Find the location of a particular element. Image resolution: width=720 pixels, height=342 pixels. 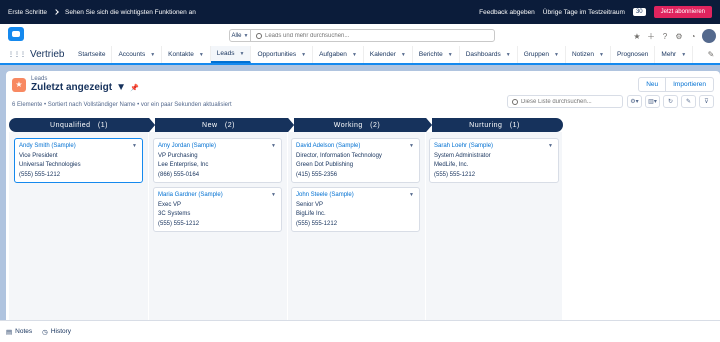

lead-name-link: Sarah Loehr (Sample) is located at coordinates (494, 147).